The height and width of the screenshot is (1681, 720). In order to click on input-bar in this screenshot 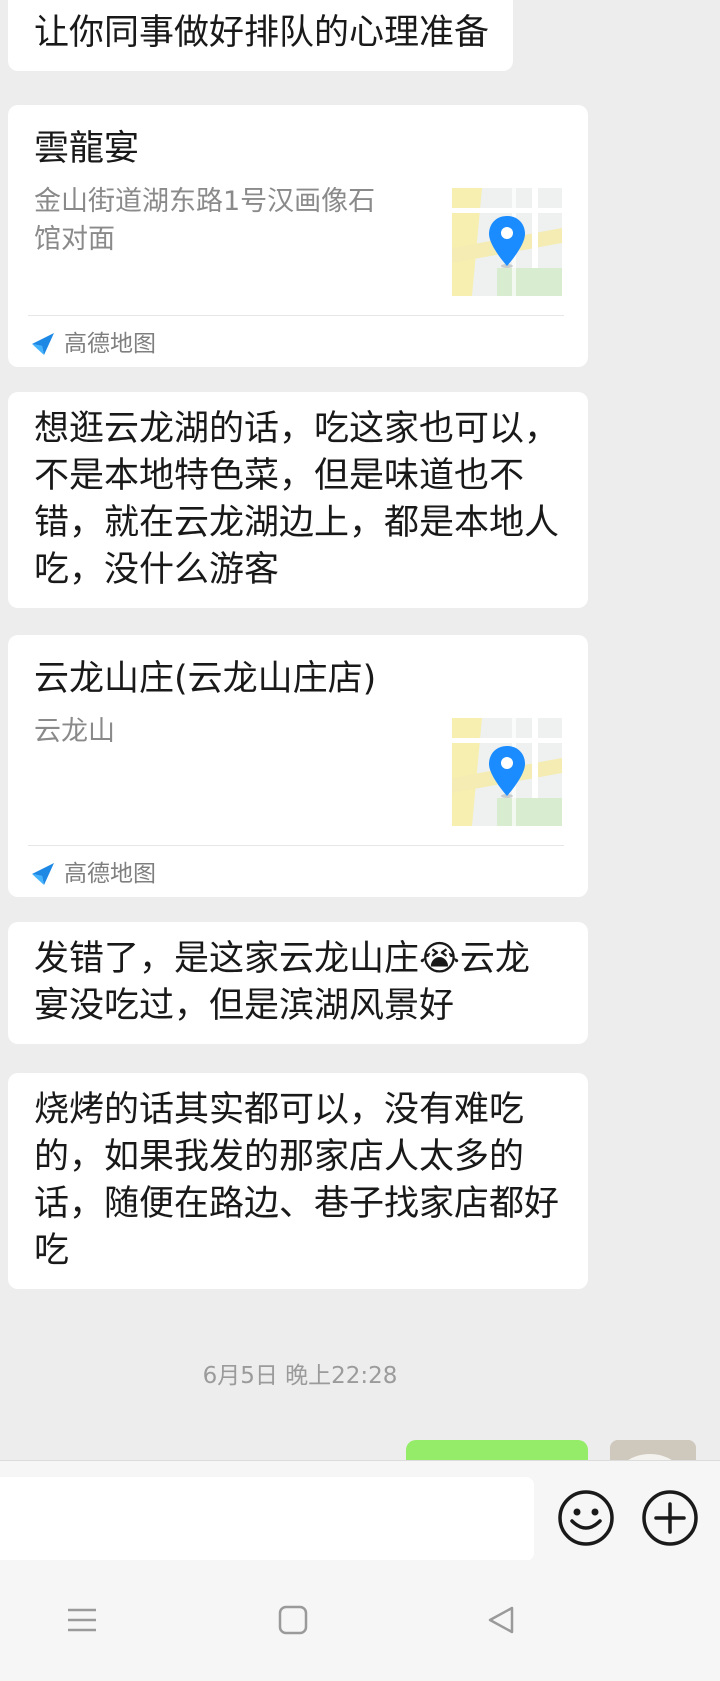, I will do `click(360, 1510)`.